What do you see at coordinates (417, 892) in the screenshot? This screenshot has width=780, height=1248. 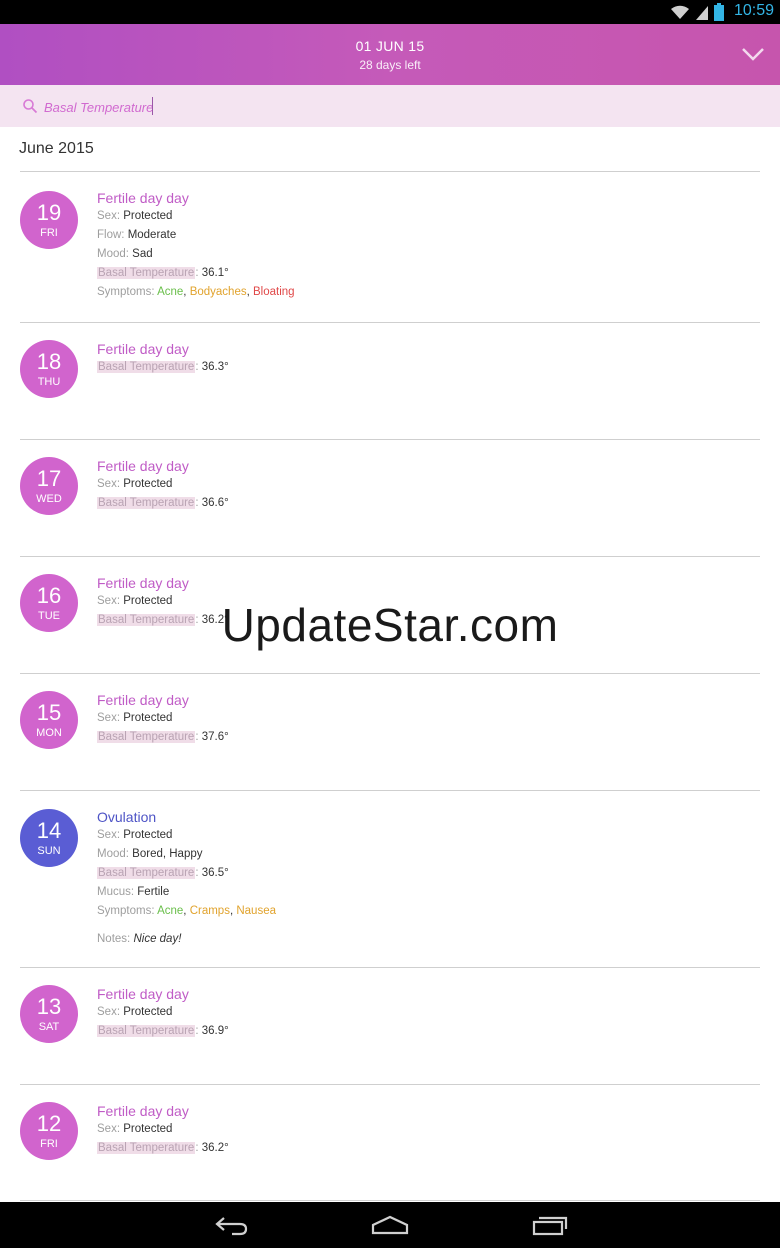 I see `mucus-line: Mucus: Fertile` at bounding box center [417, 892].